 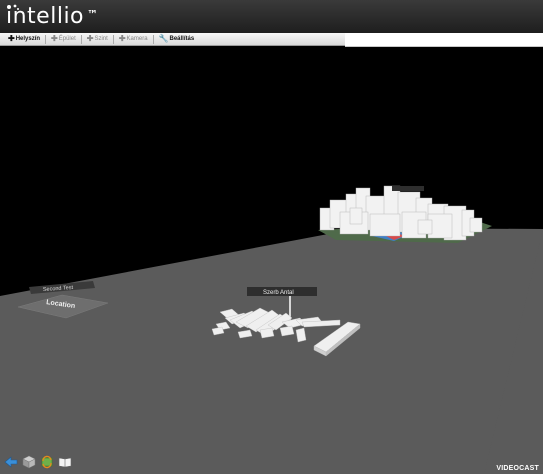 What do you see at coordinates (47, 462) in the screenshot?
I see `refresh-map-icon` at bounding box center [47, 462].